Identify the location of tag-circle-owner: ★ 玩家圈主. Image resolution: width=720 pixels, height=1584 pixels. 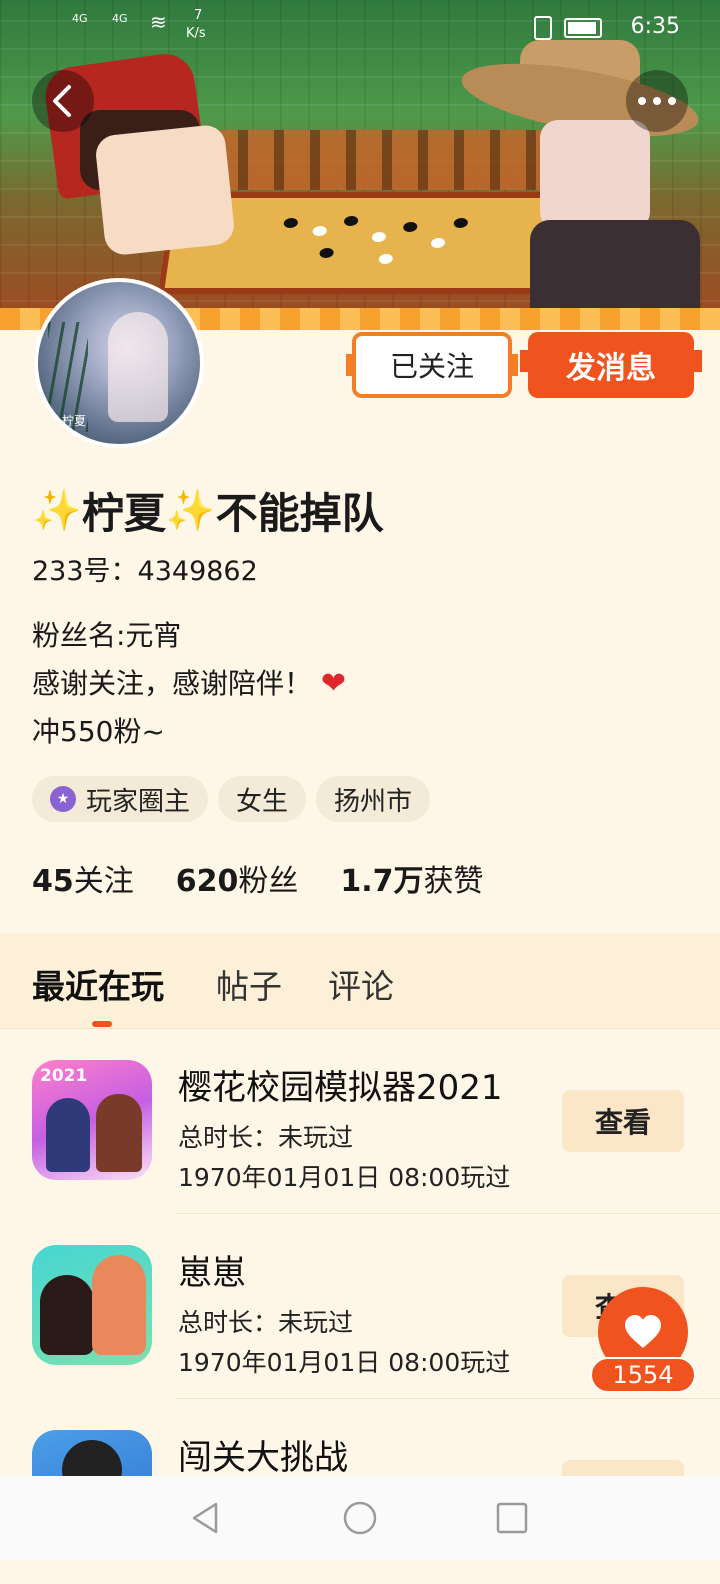
(120, 799).